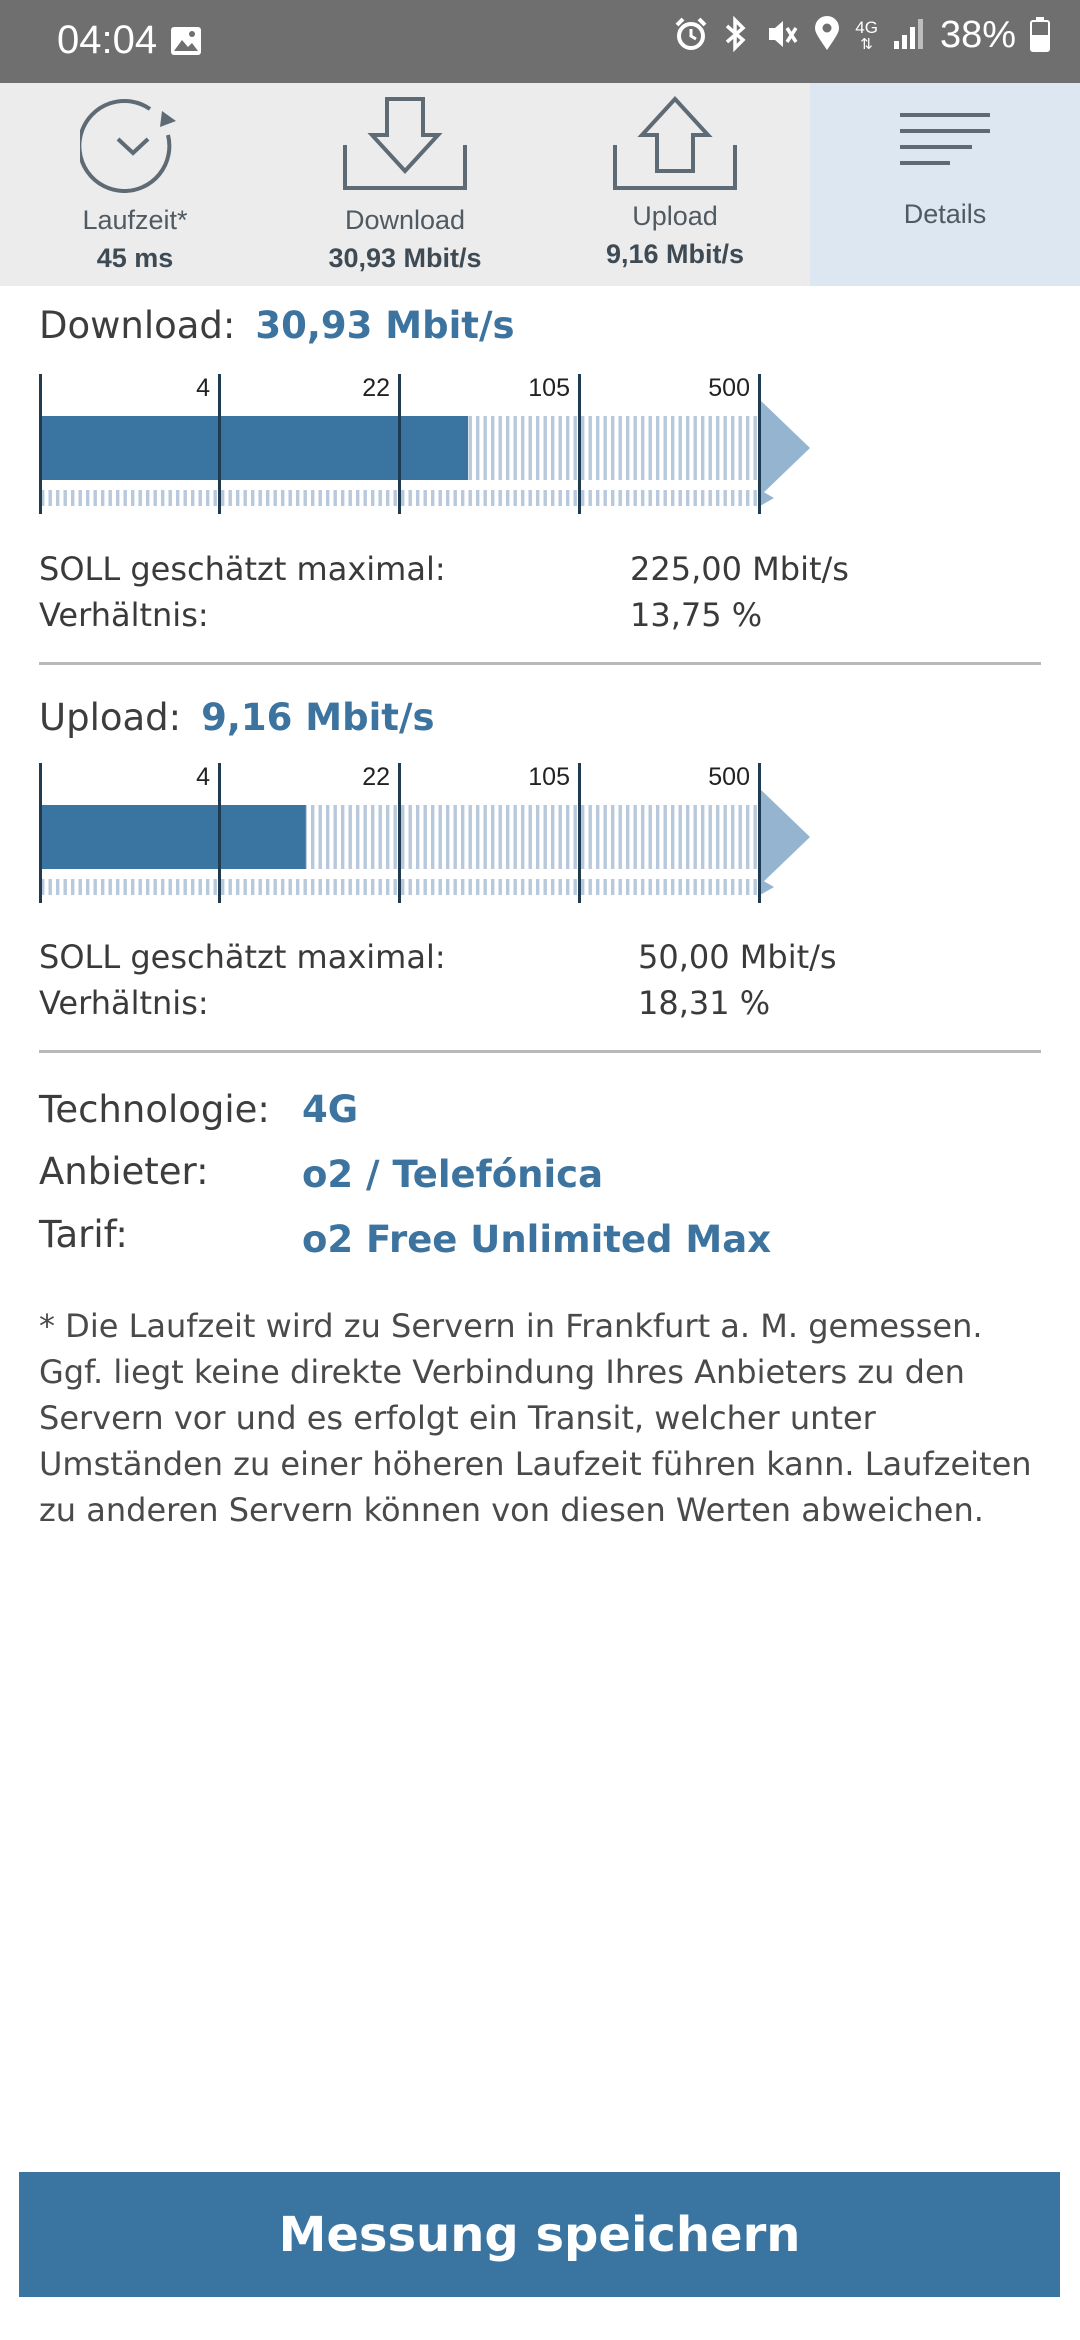  I want to click on download-ratio-value: 13,75 %, so click(696, 615).